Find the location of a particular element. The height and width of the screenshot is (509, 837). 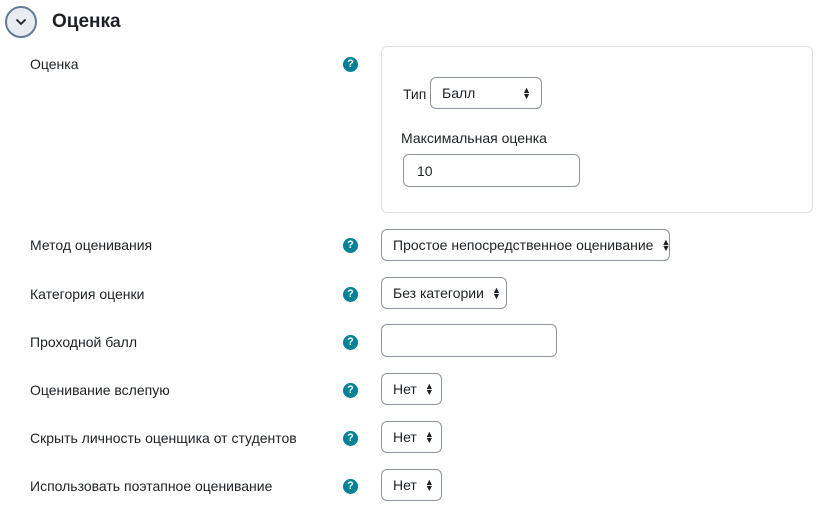

pass-grade-label: Проходной балл is located at coordinates (84, 342).